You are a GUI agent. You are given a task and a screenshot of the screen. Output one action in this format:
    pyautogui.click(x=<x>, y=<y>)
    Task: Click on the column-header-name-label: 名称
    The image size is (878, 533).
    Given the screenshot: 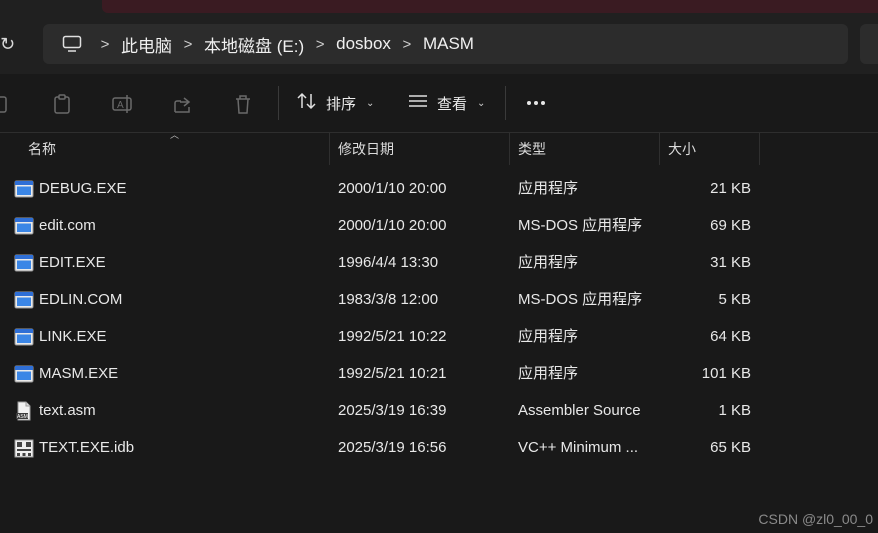 What is the action you would take?
    pyautogui.click(x=42, y=149)
    